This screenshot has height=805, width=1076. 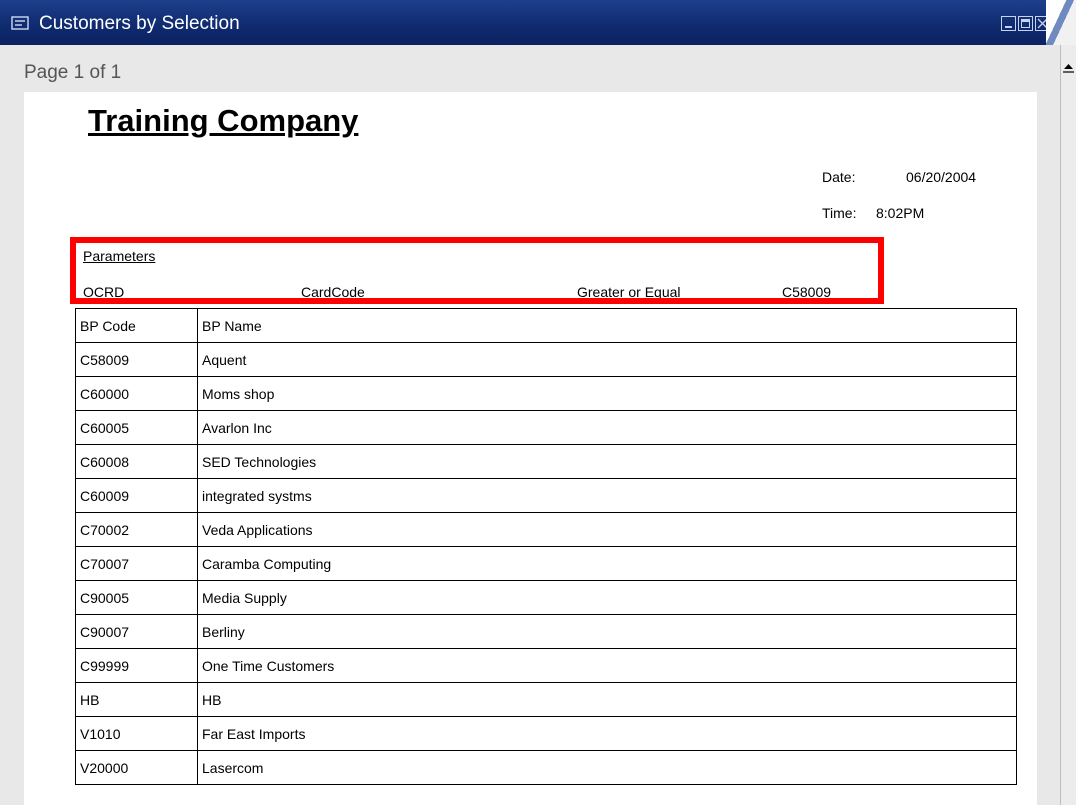 I want to click on bp-name-cell: One Time Customers, so click(x=607, y=665).